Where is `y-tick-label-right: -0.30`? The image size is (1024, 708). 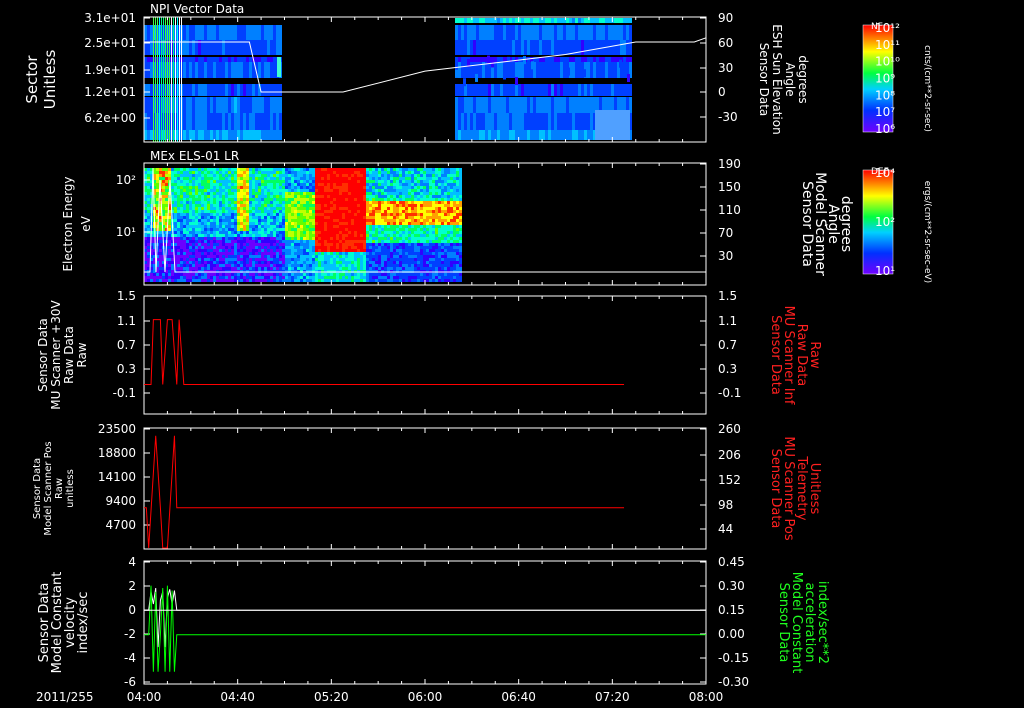
y-tick-label-right: -0.30 is located at coordinates (733, 682).